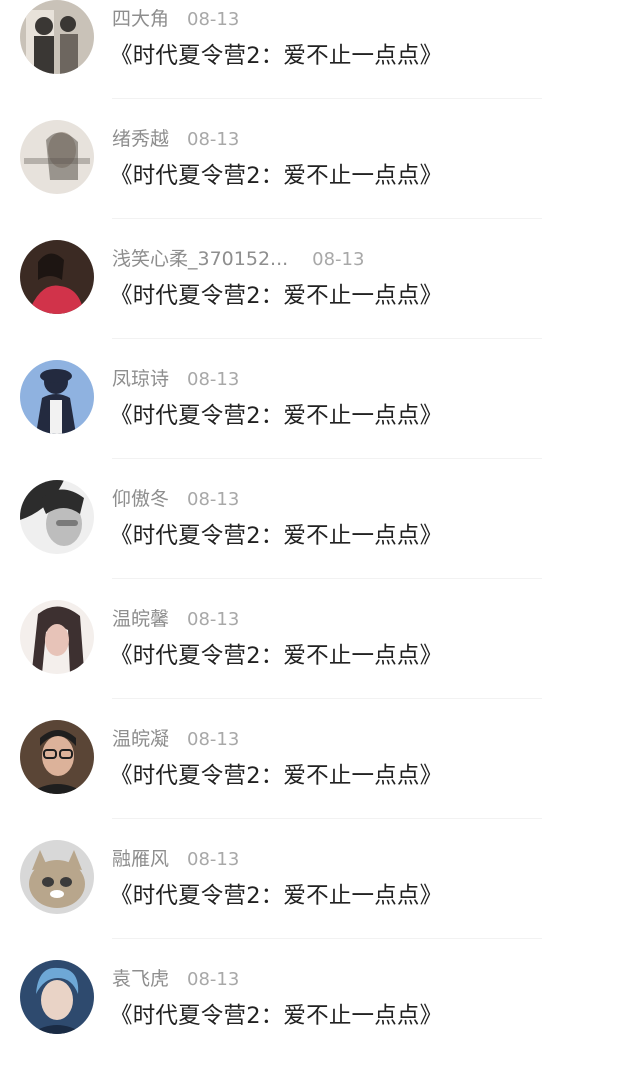 The height and width of the screenshot is (1080, 640). What do you see at coordinates (140, 739) in the screenshot?
I see `username: 温皖凝` at bounding box center [140, 739].